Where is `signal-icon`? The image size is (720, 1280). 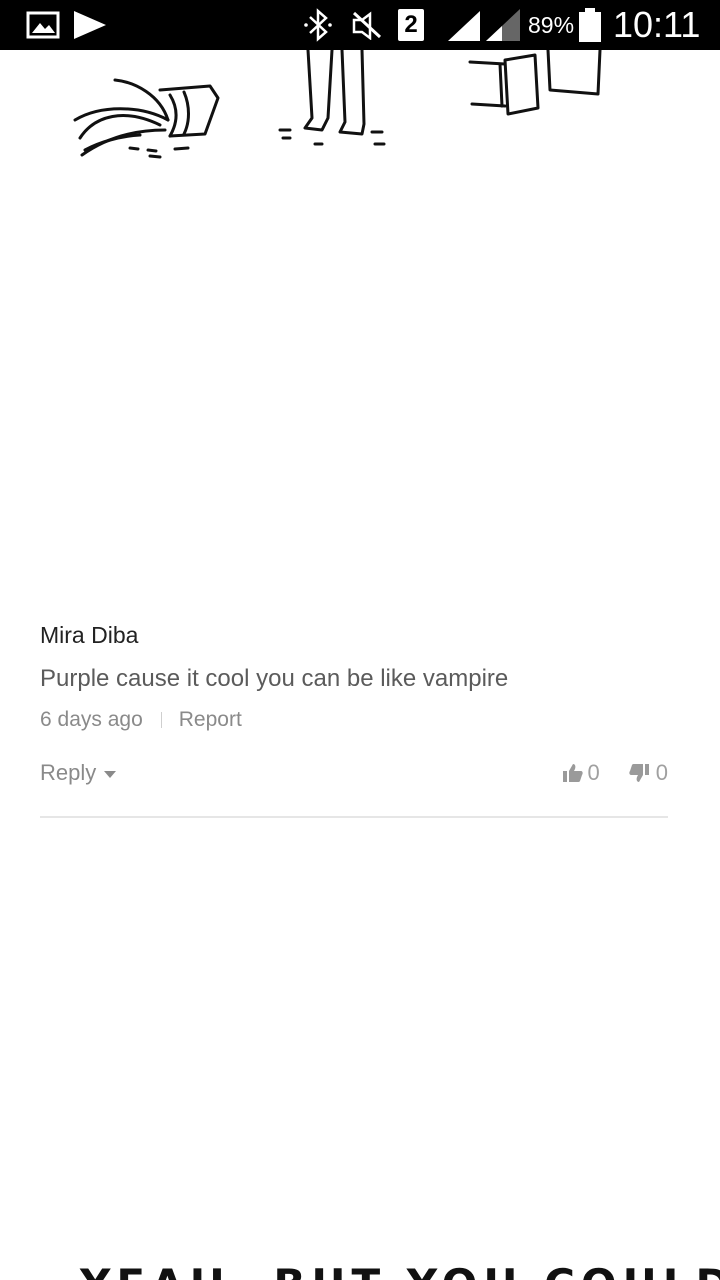
signal-icon is located at coordinates (484, 25).